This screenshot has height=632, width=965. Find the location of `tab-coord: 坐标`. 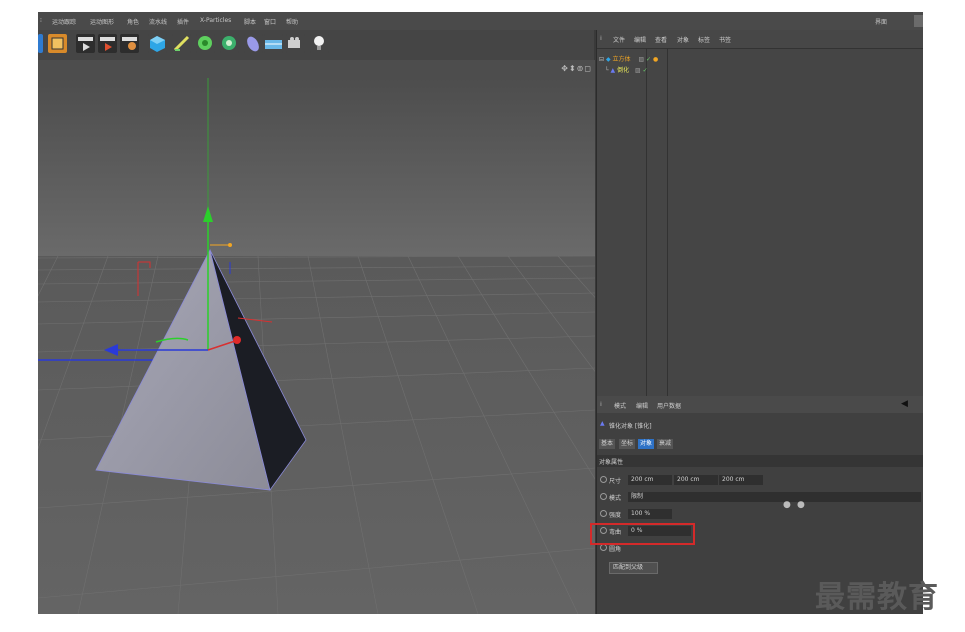

tab-coord: 坐标 is located at coordinates (627, 444).